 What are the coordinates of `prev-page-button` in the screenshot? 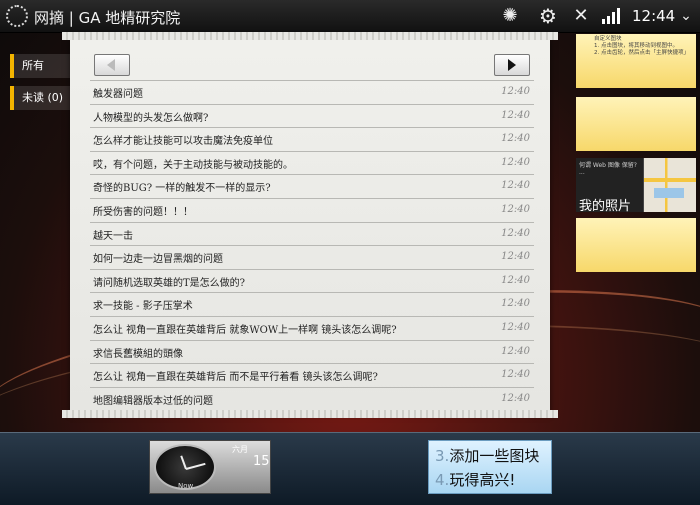 It's located at (112, 65).